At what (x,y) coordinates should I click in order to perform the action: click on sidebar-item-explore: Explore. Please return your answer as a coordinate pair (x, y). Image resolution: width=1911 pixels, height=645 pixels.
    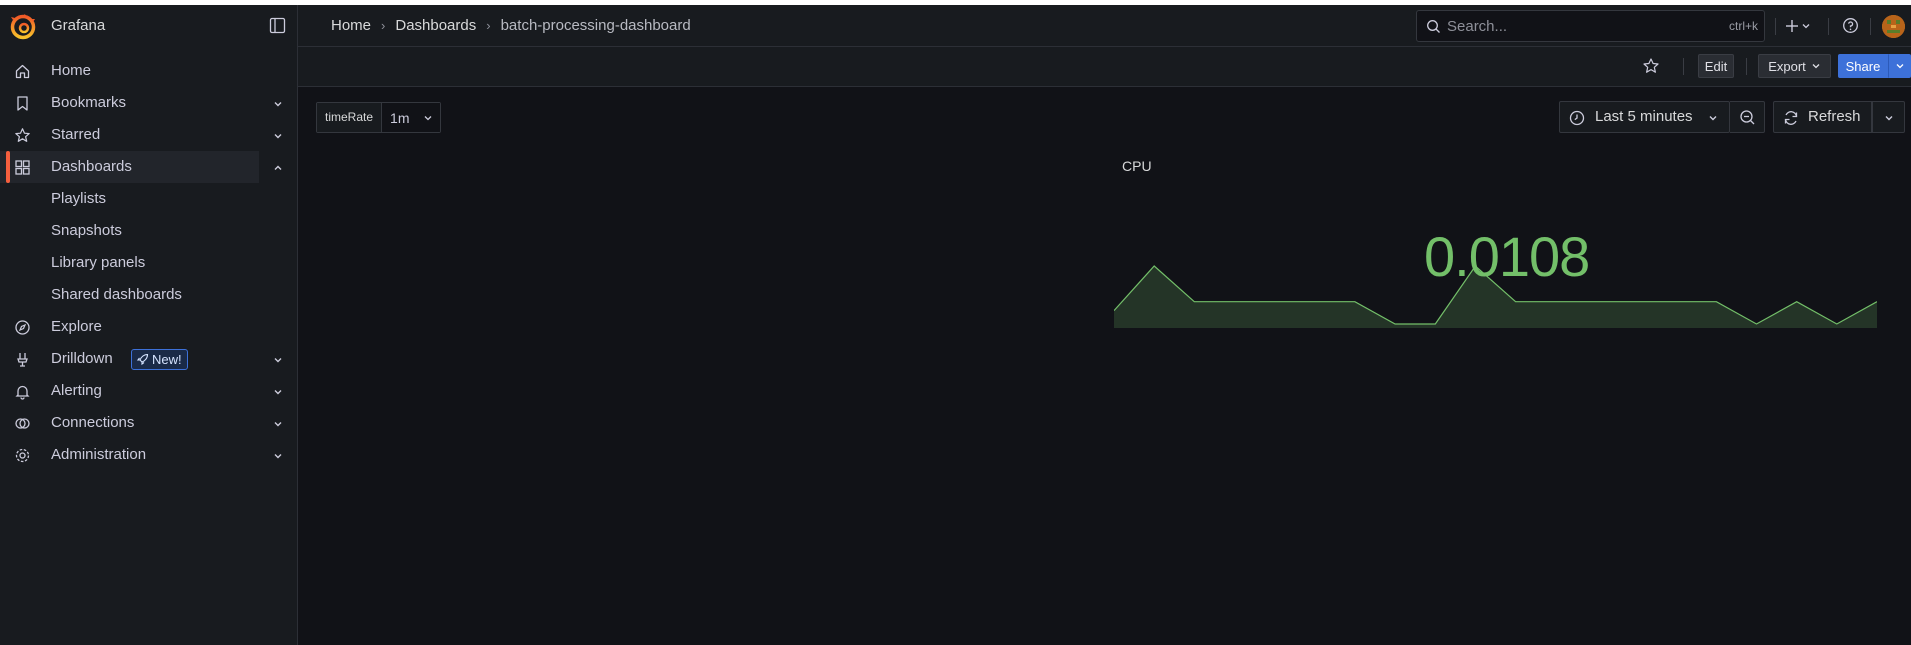
    Looking at the image, I should click on (149, 327).